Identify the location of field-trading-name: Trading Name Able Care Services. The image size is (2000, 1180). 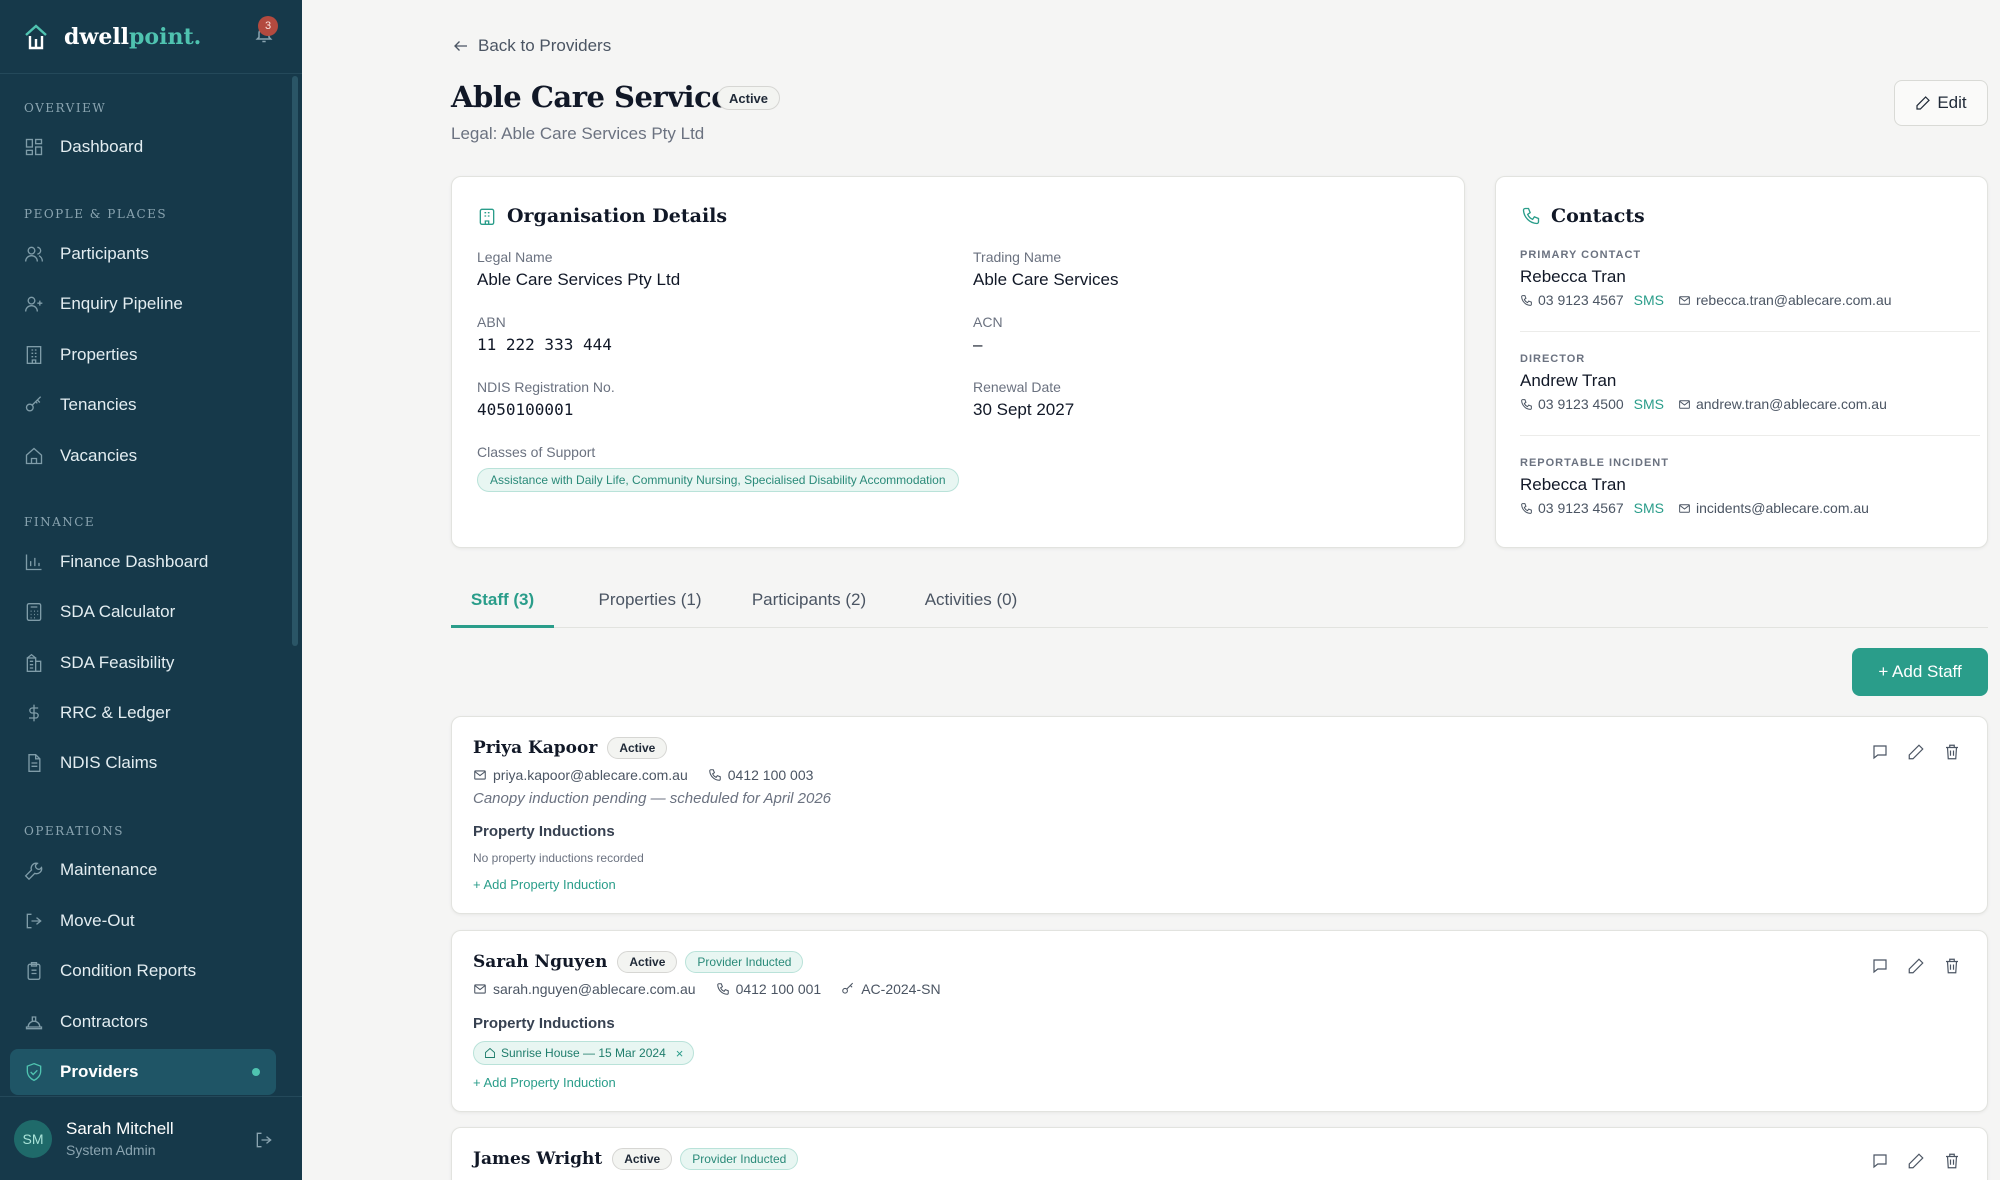
(1046, 269).